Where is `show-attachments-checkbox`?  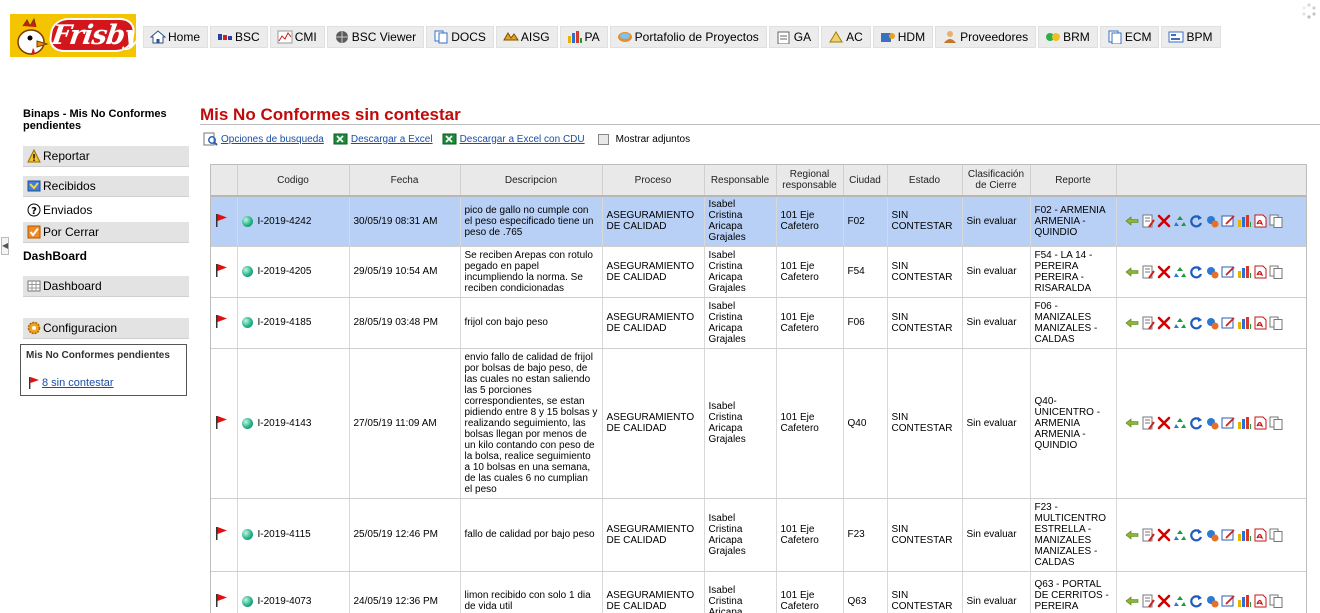
show-attachments-checkbox is located at coordinates (603, 139).